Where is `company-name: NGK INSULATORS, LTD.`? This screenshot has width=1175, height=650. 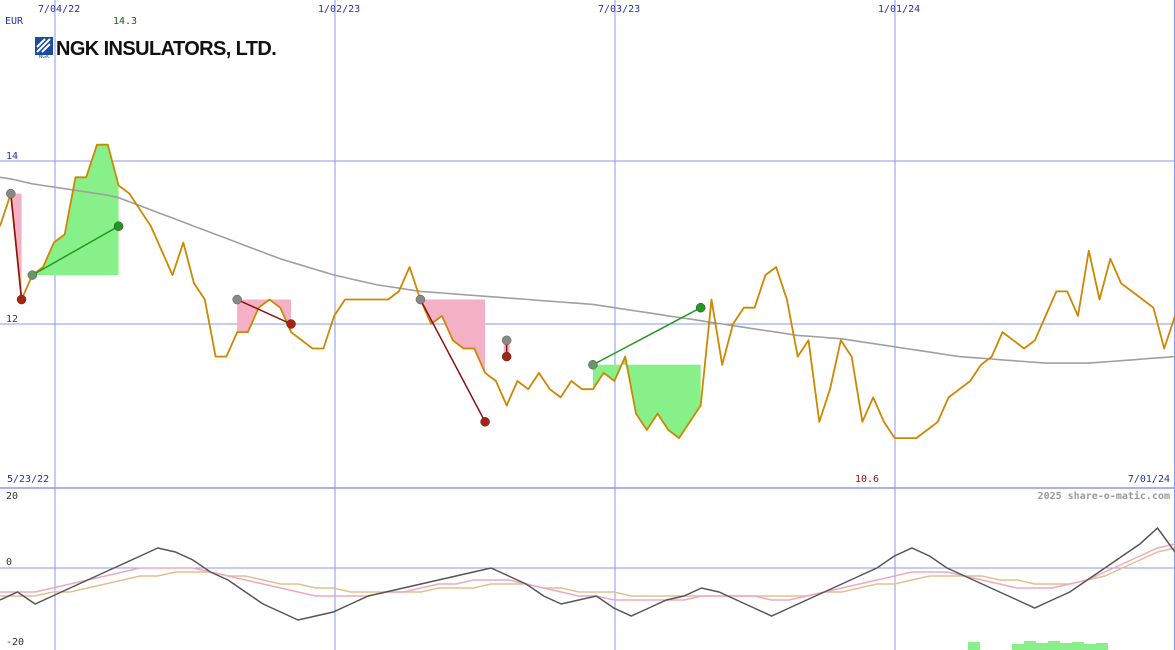 company-name: NGK INSULATORS, LTD. is located at coordinates (166, 49).